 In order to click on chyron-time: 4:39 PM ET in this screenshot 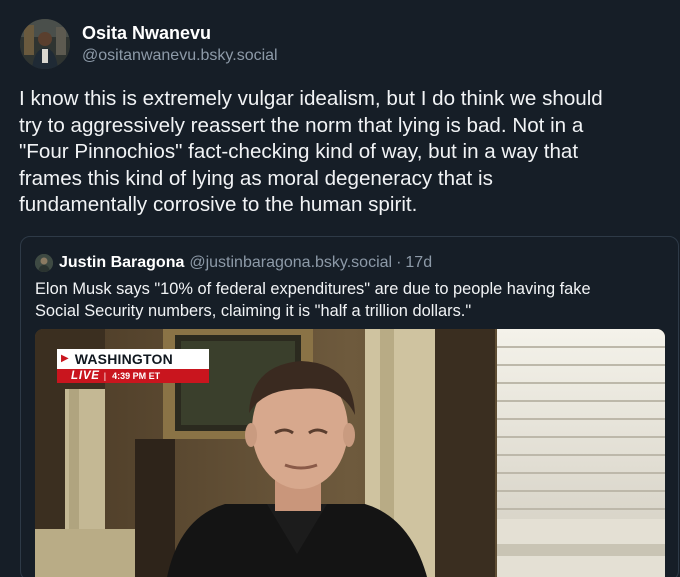, I will do `click(136, 376)`.